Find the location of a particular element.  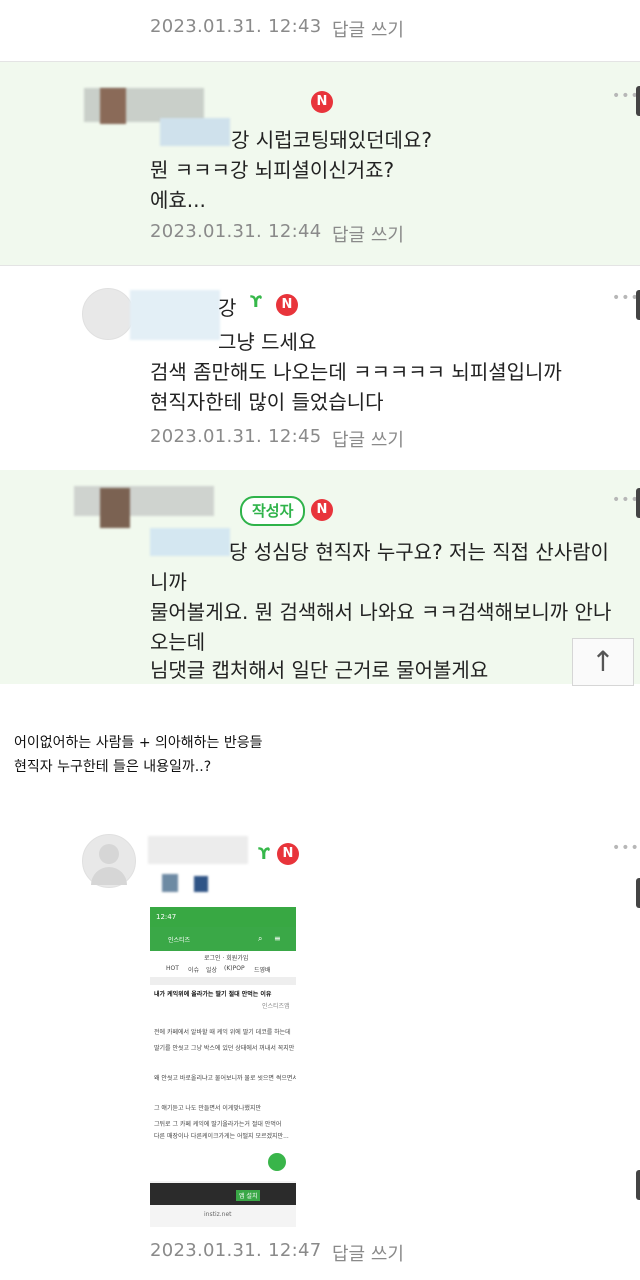

scroll-to-top-button: ↑ is located at coordinates (603, 662).